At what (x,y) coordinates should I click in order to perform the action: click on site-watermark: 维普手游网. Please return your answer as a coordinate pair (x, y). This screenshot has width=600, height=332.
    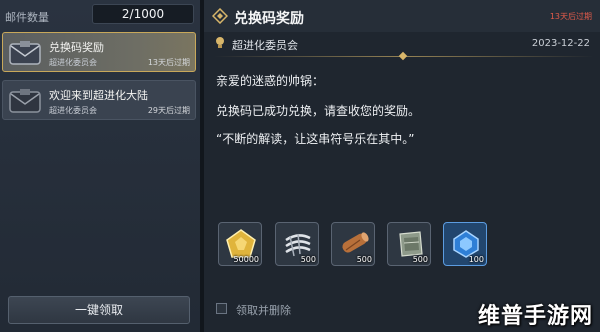
    Looking at the image, I should click on (531, 311).